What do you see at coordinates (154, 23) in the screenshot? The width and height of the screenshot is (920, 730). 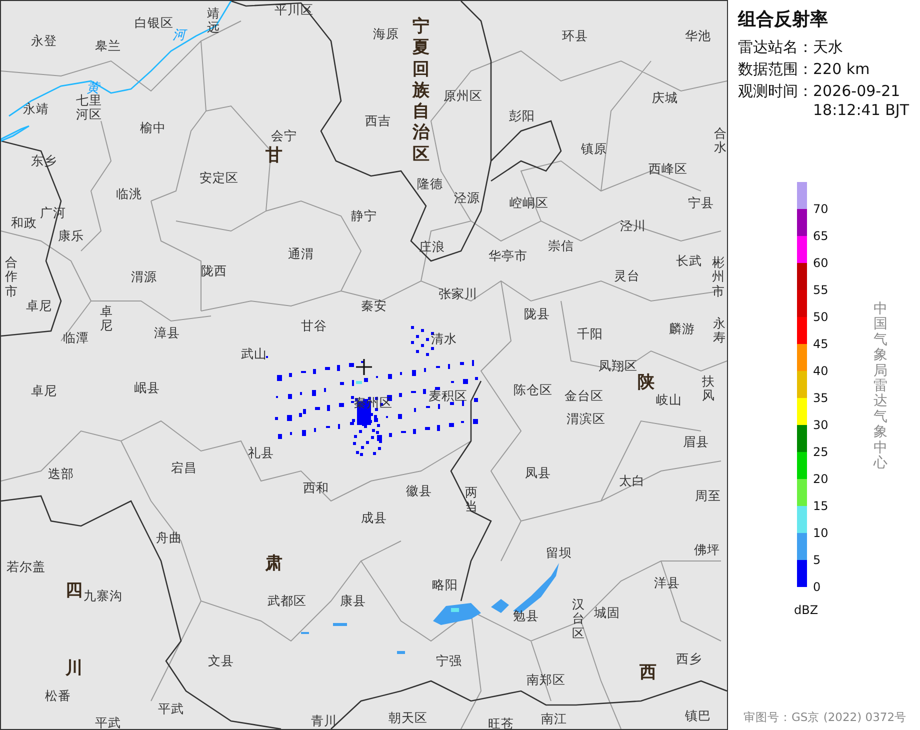 I see `place-label: 白银区` at bounding box center [154, 23].